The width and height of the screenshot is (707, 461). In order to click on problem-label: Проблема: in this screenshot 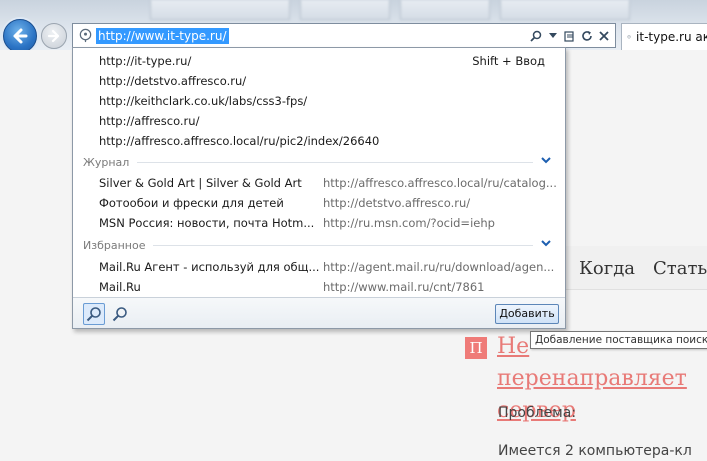, I will do `click(537, 413)`.